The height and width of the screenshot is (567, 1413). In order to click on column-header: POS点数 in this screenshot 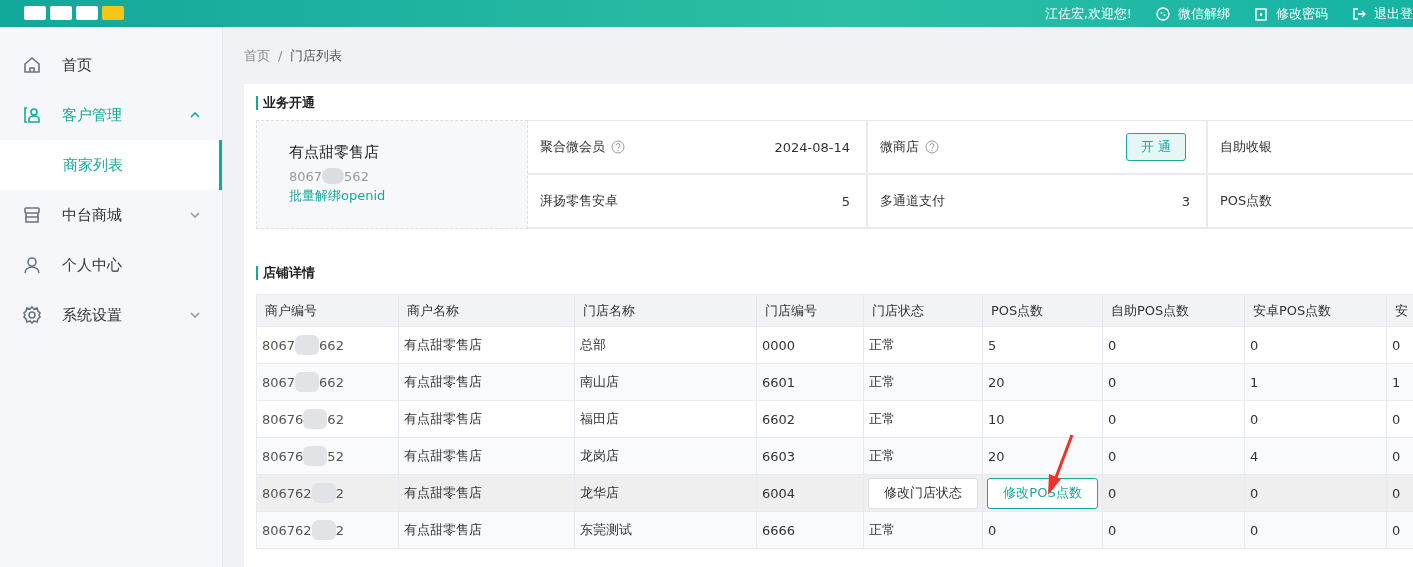, I will do `click(1042, 310)`.